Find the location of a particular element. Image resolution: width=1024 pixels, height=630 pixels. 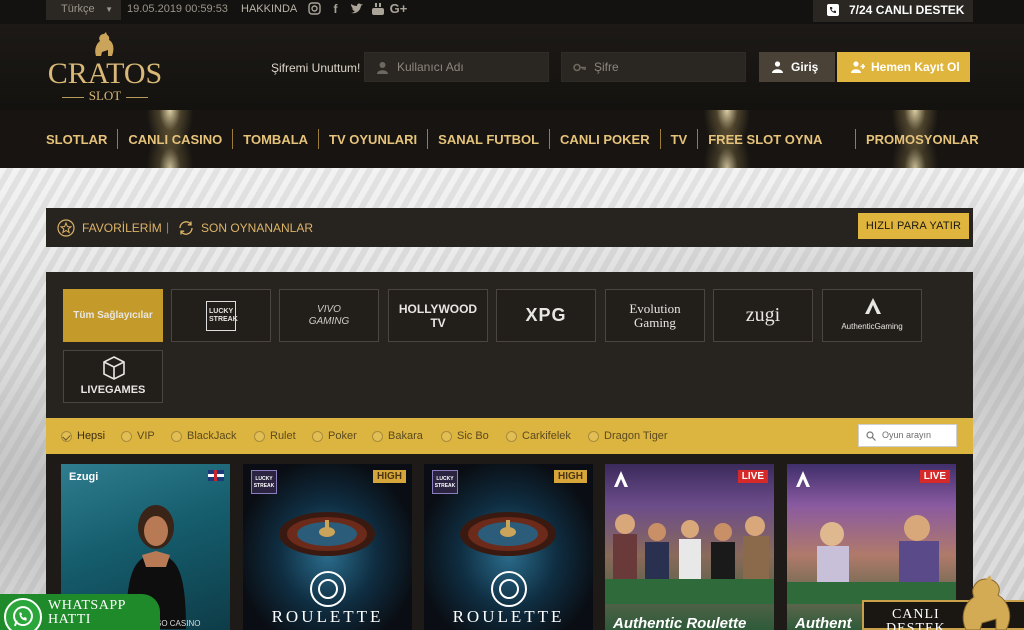

game-title: Authent is located at coordinates (823, 622).